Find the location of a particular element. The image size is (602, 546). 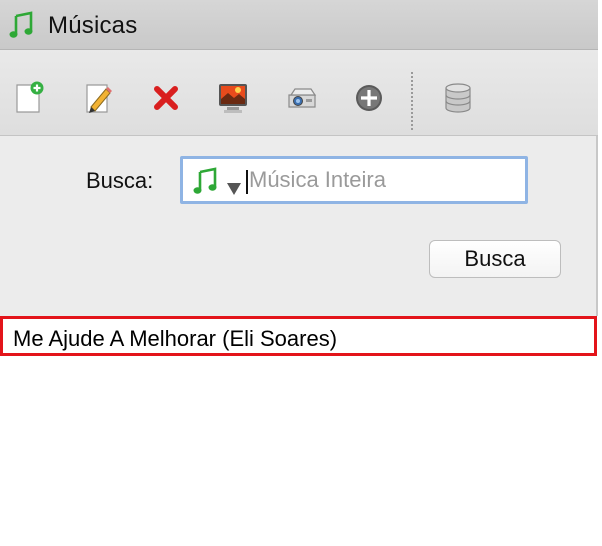

projector-icon is located at coordinates (302, 100).